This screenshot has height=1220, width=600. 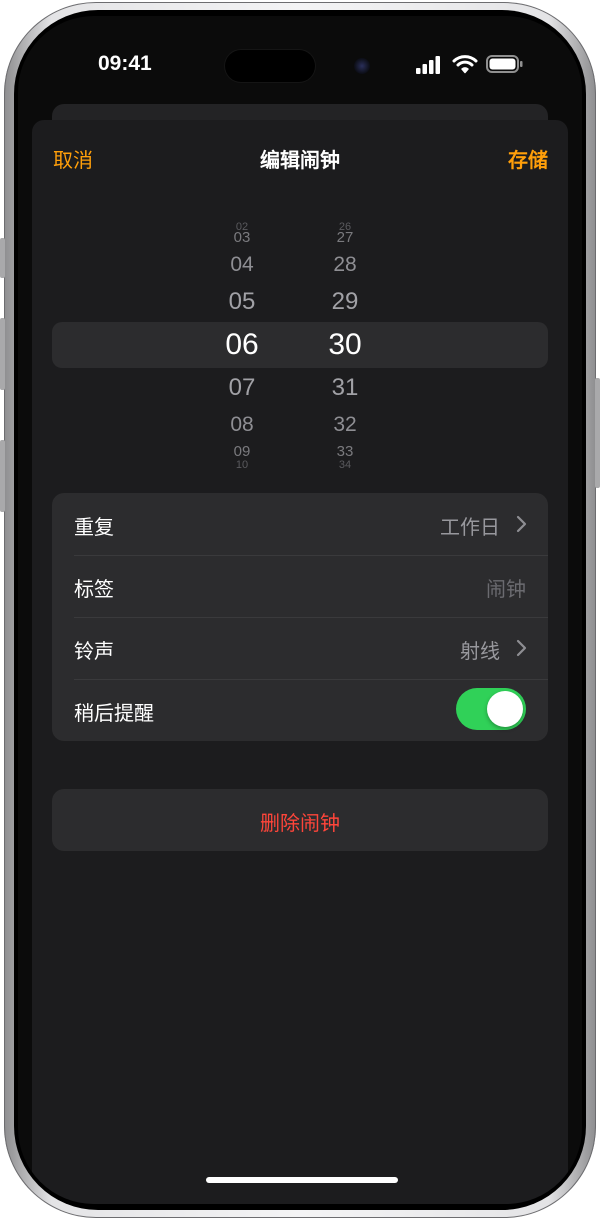 What do you see at coordinates (300, 648) in the screenshot?
I see `sound-row: 铃声 射线` at bounding box center [300, 648].